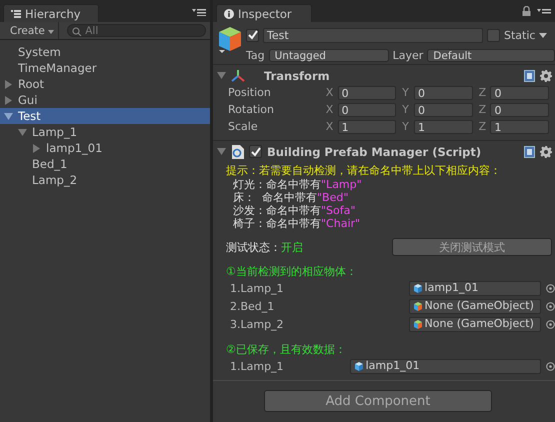 This screenshot has height=422, width=555. I want to click on name-field: Test, so click(373, 35).